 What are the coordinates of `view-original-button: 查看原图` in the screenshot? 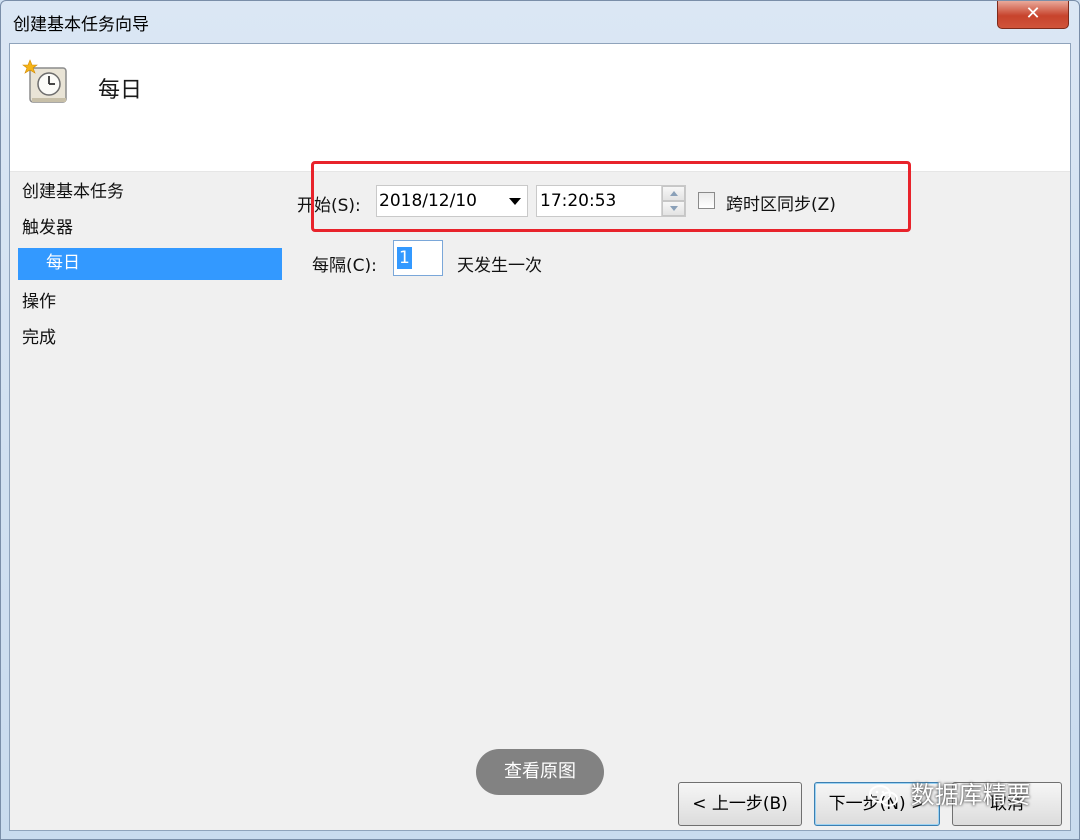 It's located at (540, 772).